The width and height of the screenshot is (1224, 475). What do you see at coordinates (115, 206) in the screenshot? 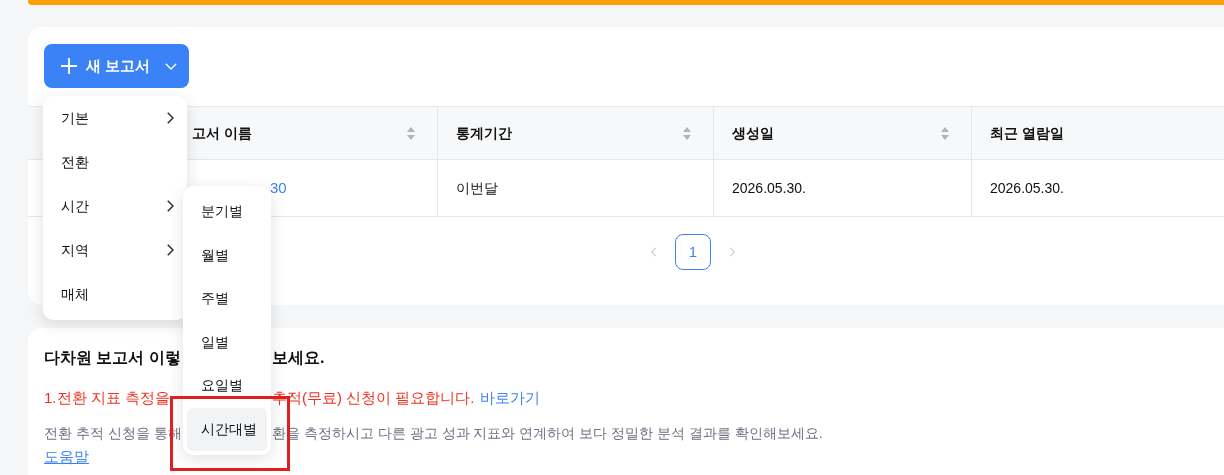
I see `menu-item: 시간` at bounding box center [115, 206].